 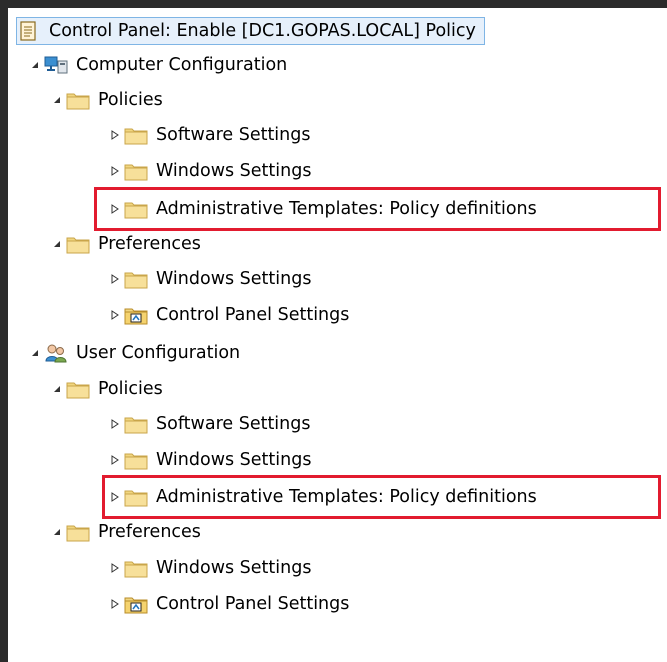 I want to click on tree-item-computer-configuration: Computer Configuration, so click(x=156, y=65).